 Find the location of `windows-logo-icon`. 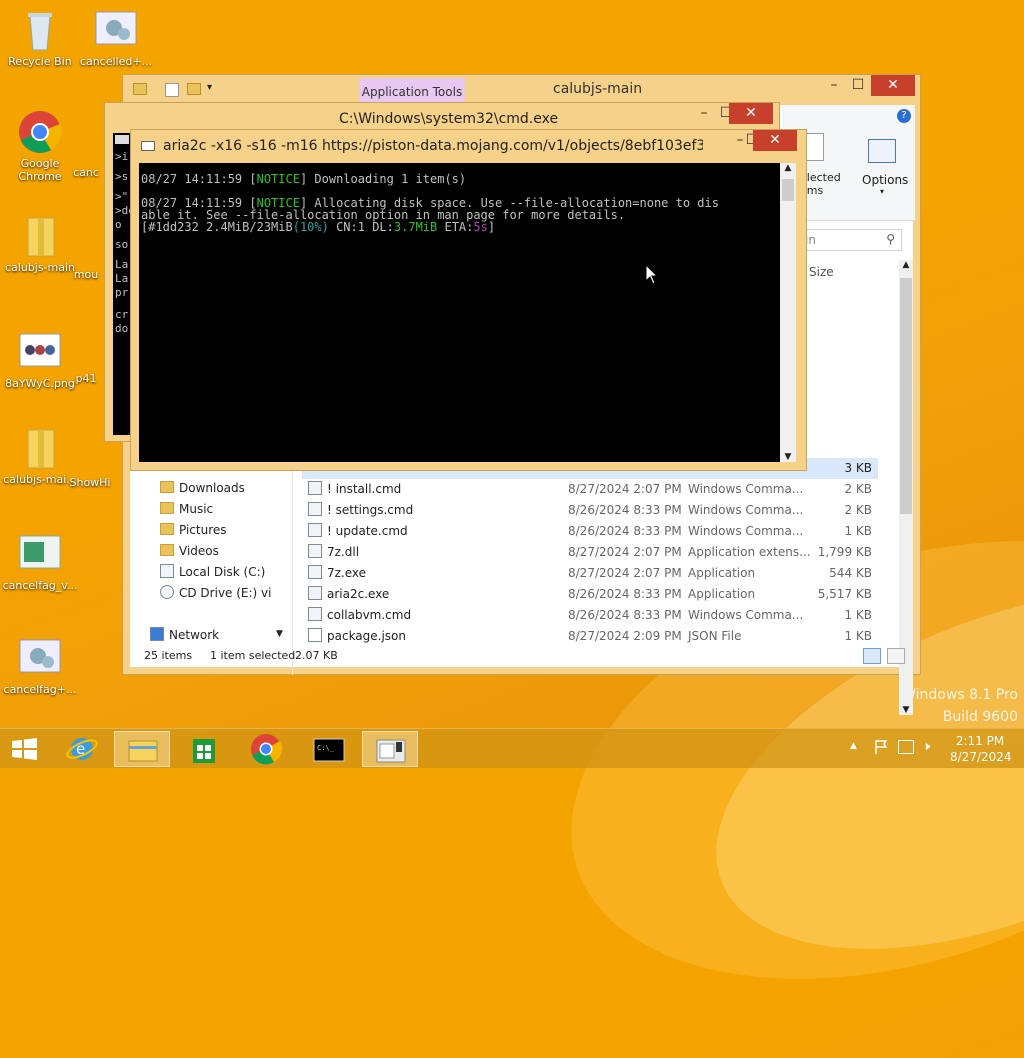

windows-logo-icon is located at coordinates (24, 749).